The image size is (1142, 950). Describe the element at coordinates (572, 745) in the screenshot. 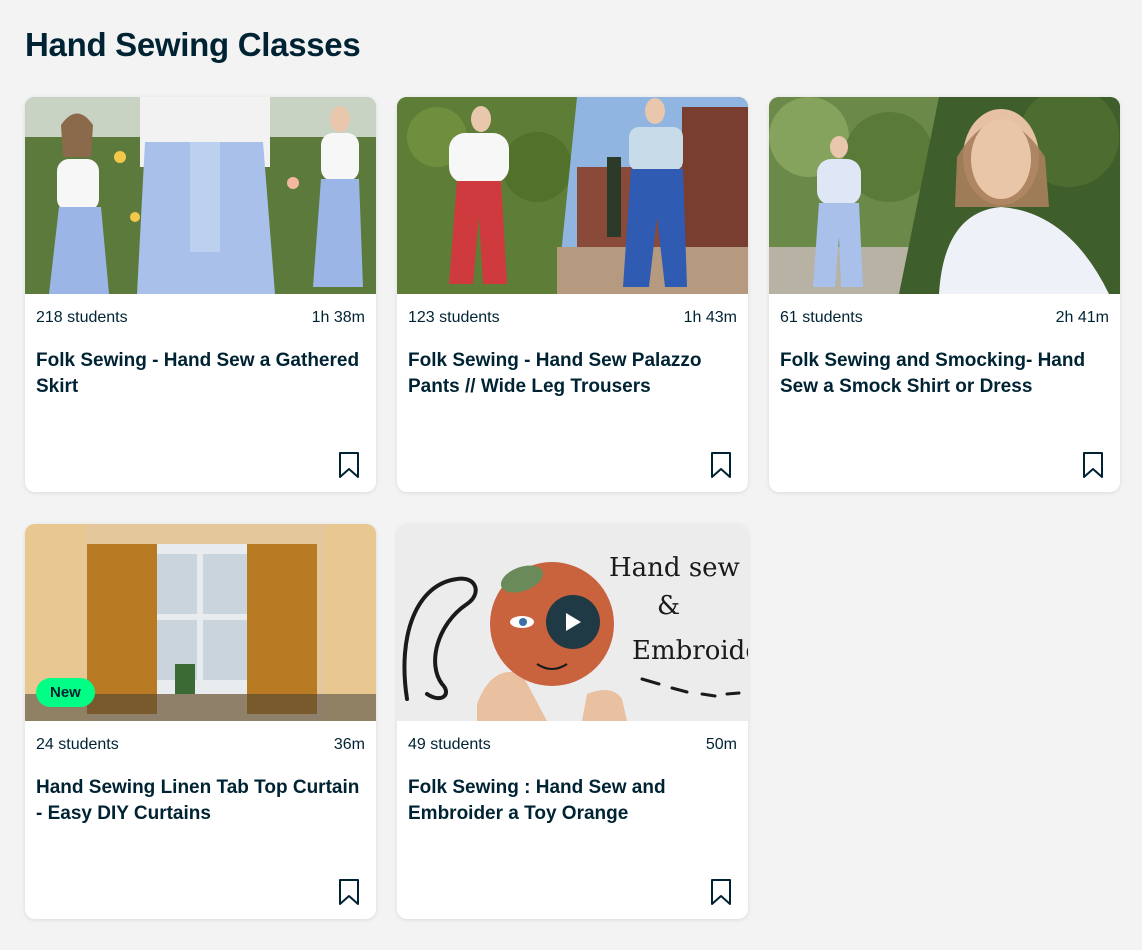

I see `class-meta: 49 students 50m` at that location.